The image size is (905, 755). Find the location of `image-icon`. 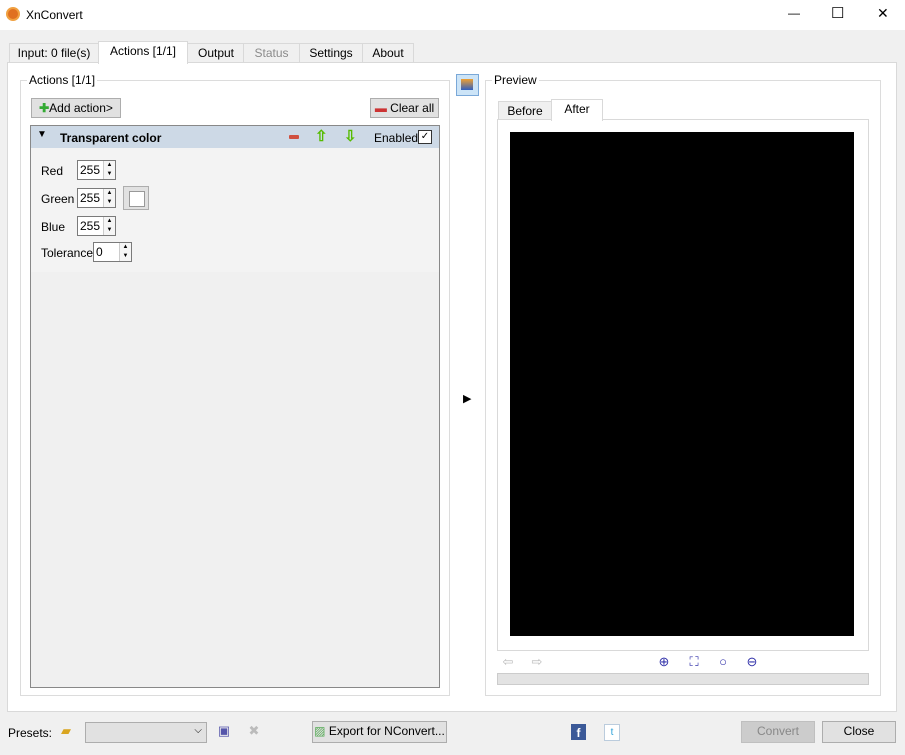

image-icon is located at coordinates (467, 84).